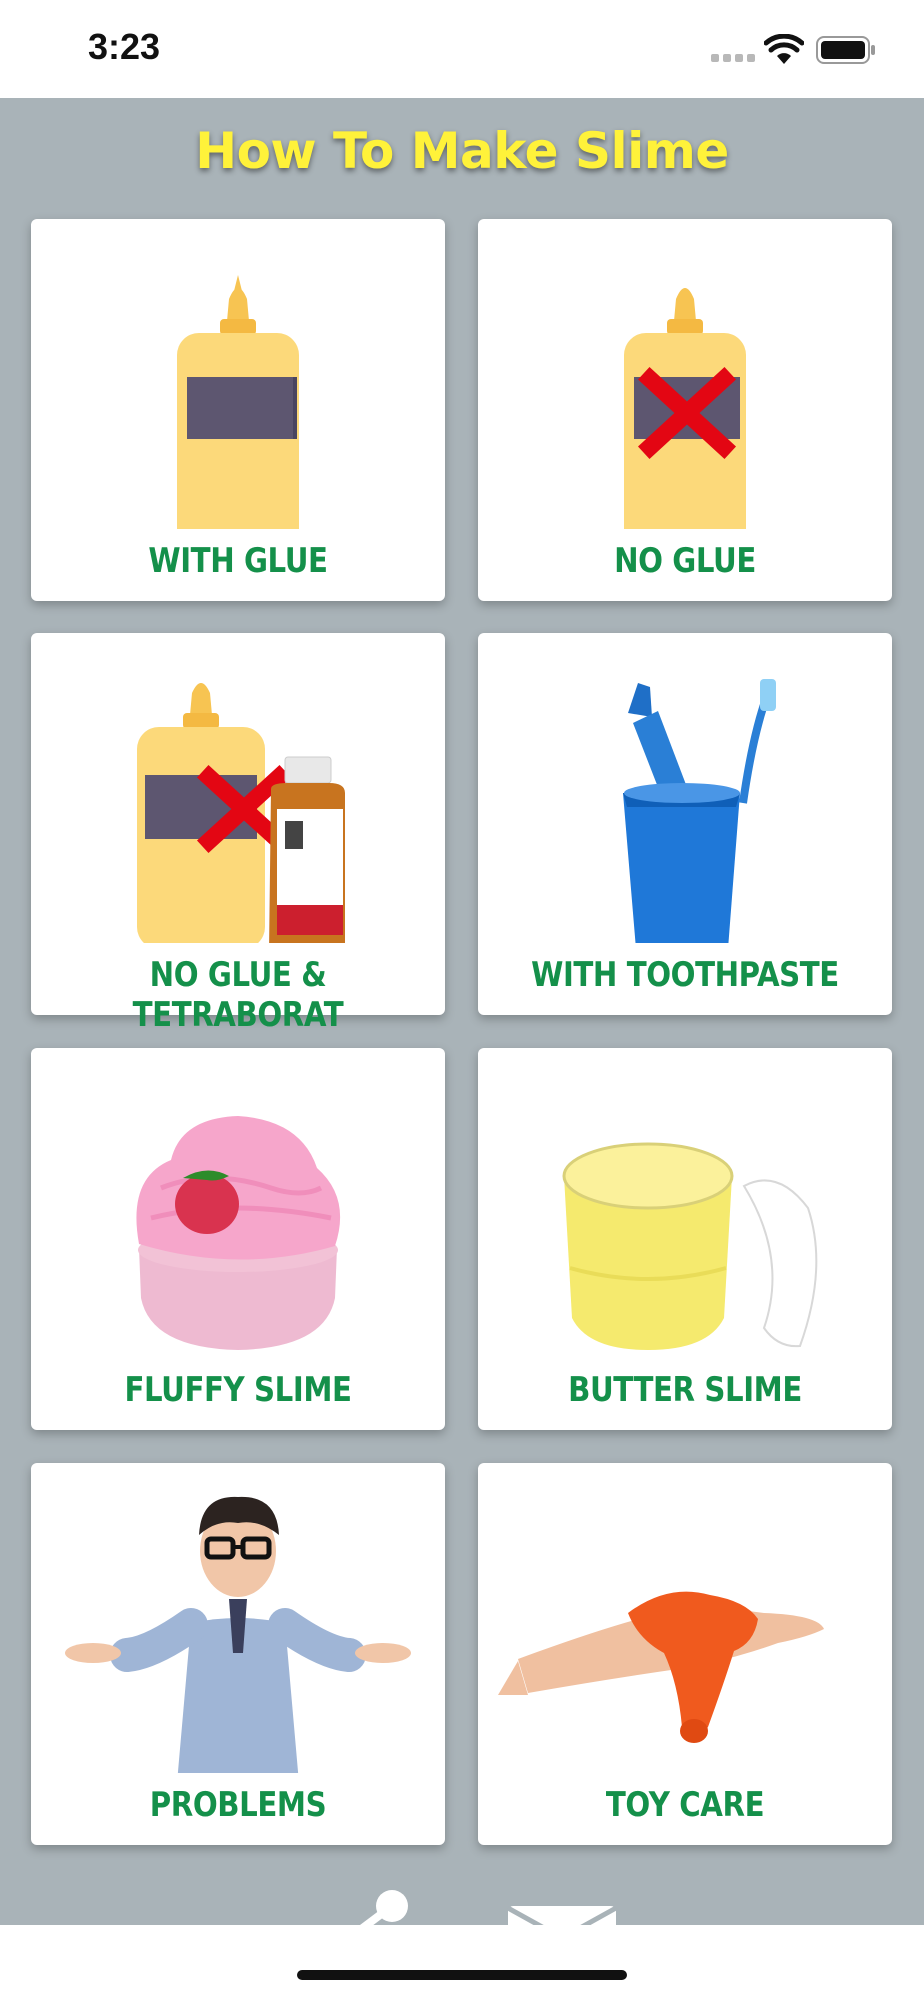 The height and width of the screenshot is (2000, 924). I want to click on status-time: 3:23, so click(124, 46).